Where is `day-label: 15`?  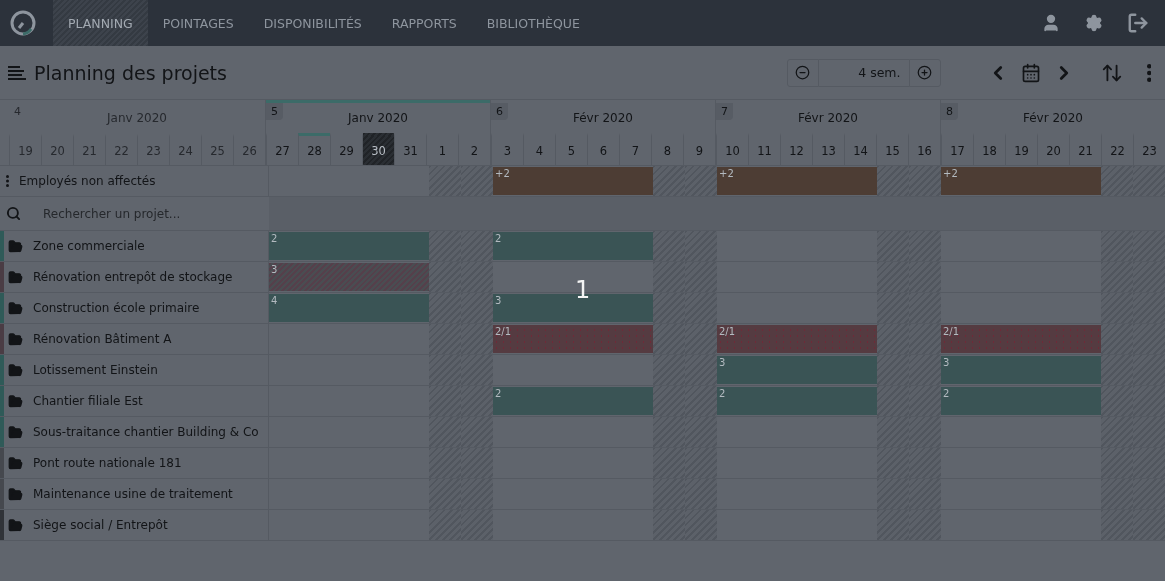 day-label: 15 is located at coordinates (892, 149).